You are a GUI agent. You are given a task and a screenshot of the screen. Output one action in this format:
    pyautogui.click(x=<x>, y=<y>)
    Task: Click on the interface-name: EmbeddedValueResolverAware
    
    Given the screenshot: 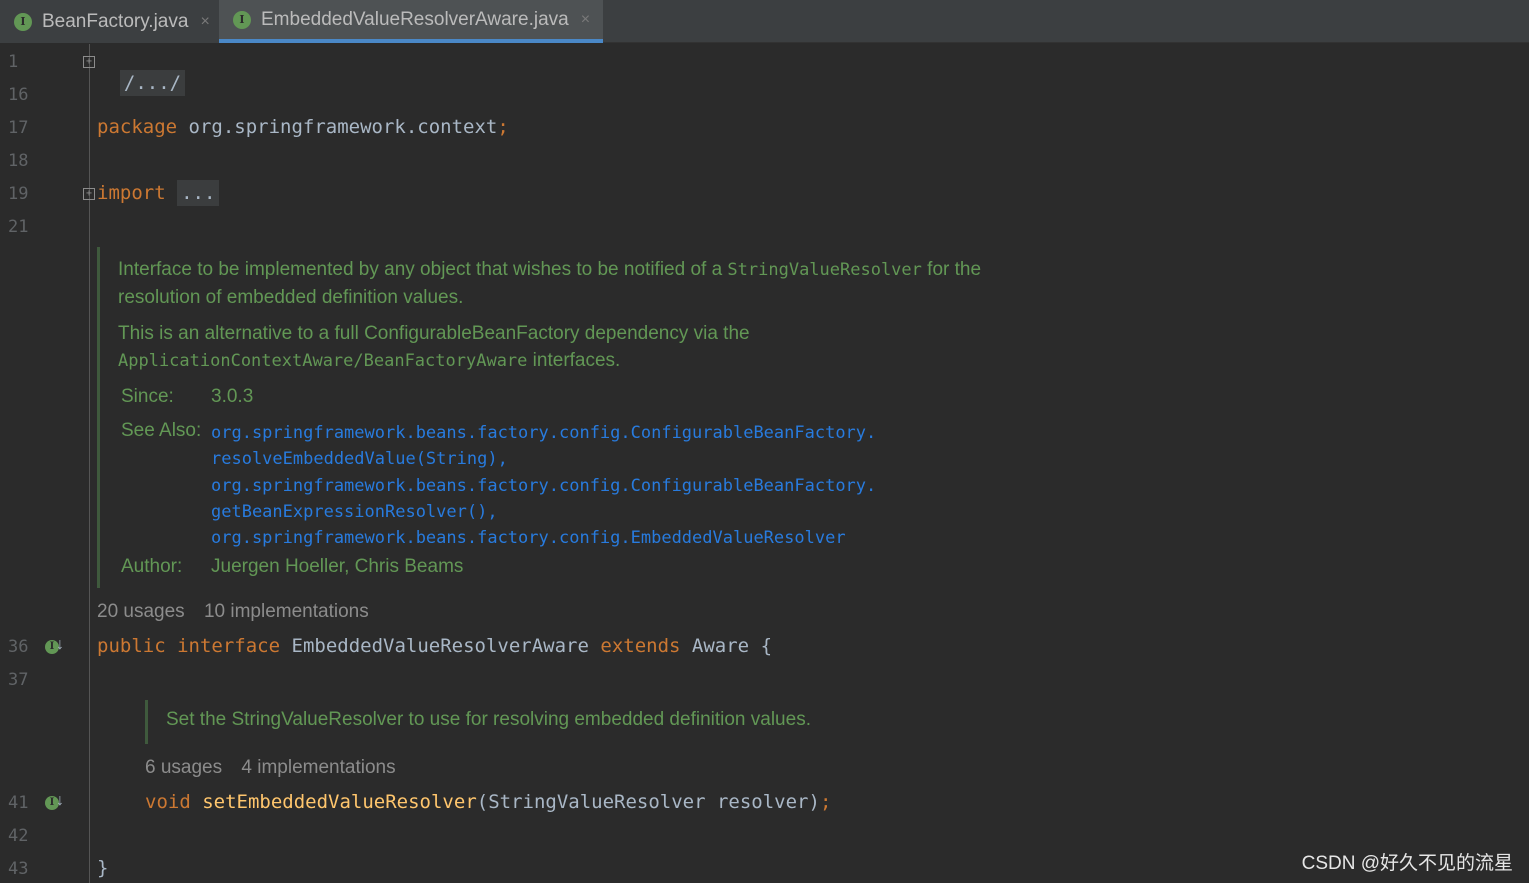 What is the action you would take?
    pyautogui.click(x=440, y=646)
    